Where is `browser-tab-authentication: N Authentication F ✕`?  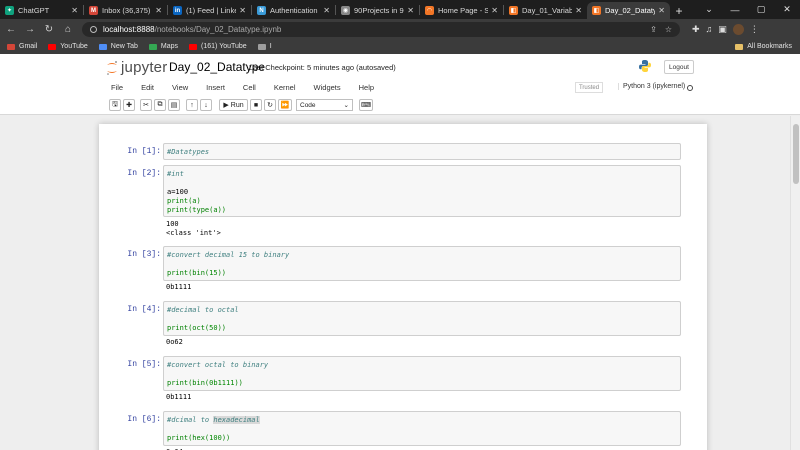 browser-tab-authentication: N Authentication F ✕ is located at coordinates (293, 10).